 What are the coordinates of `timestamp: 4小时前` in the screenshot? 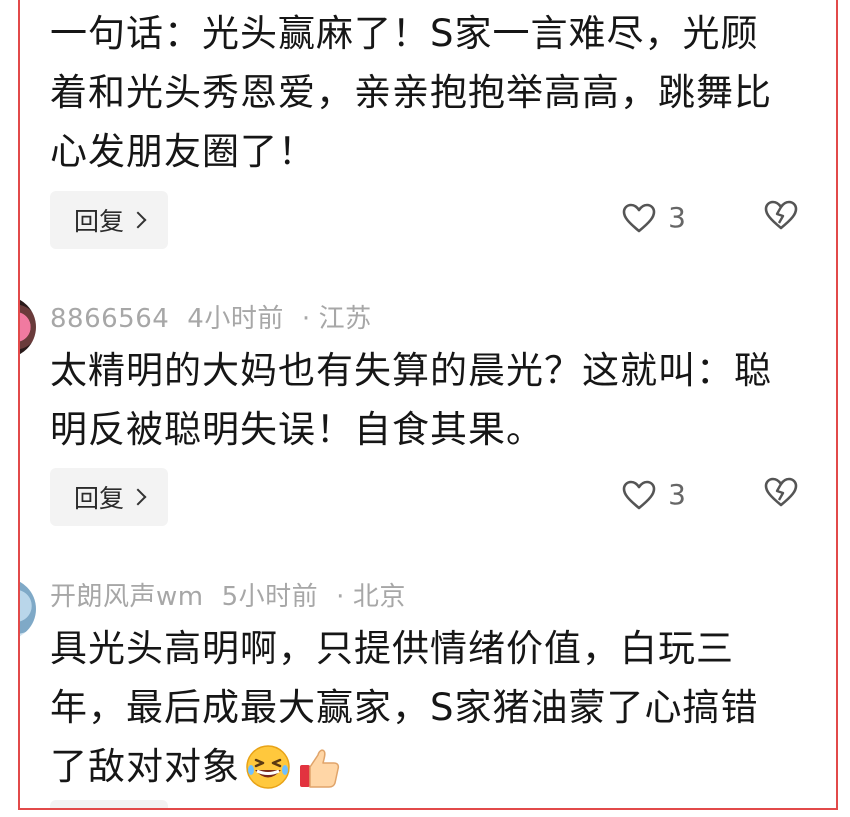 It's located at (235, 319).